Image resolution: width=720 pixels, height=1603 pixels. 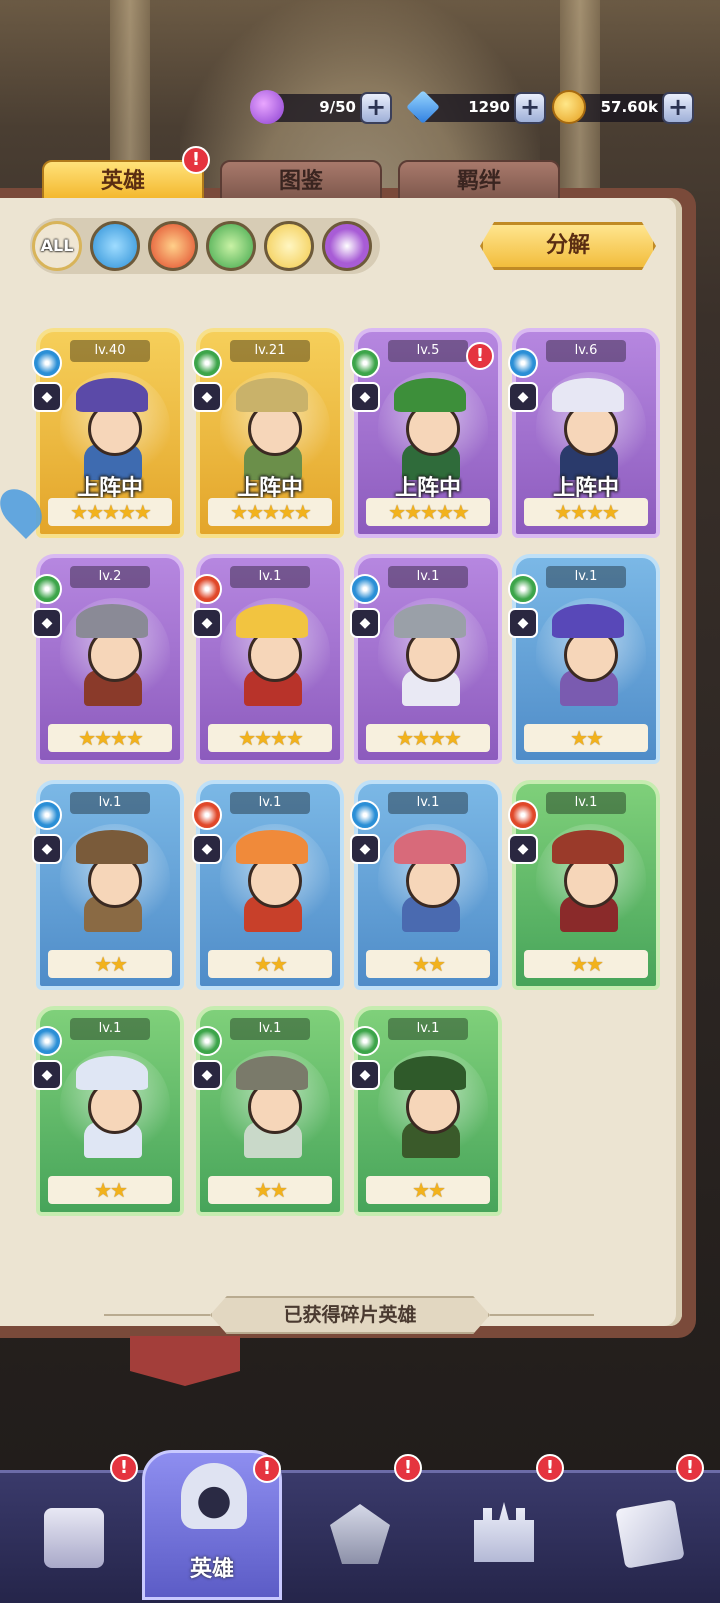 I want to click on bookmark-ribbon, so click(x=185, y=1361).